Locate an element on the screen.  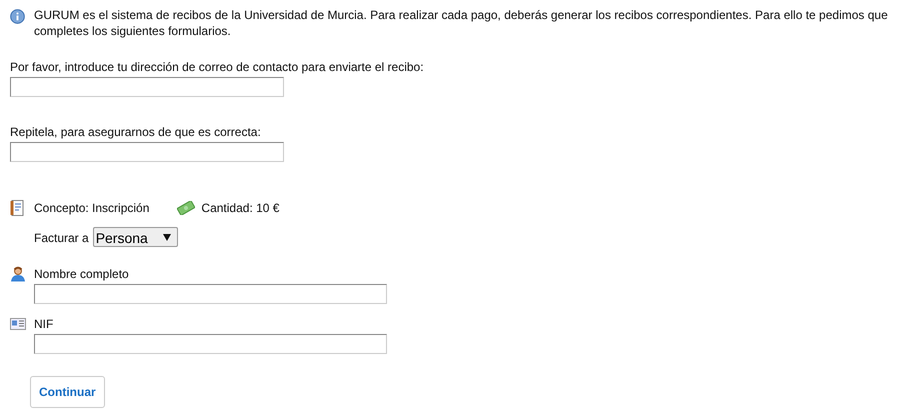
continue-button: Continuar is located at coordinates (67, 392).